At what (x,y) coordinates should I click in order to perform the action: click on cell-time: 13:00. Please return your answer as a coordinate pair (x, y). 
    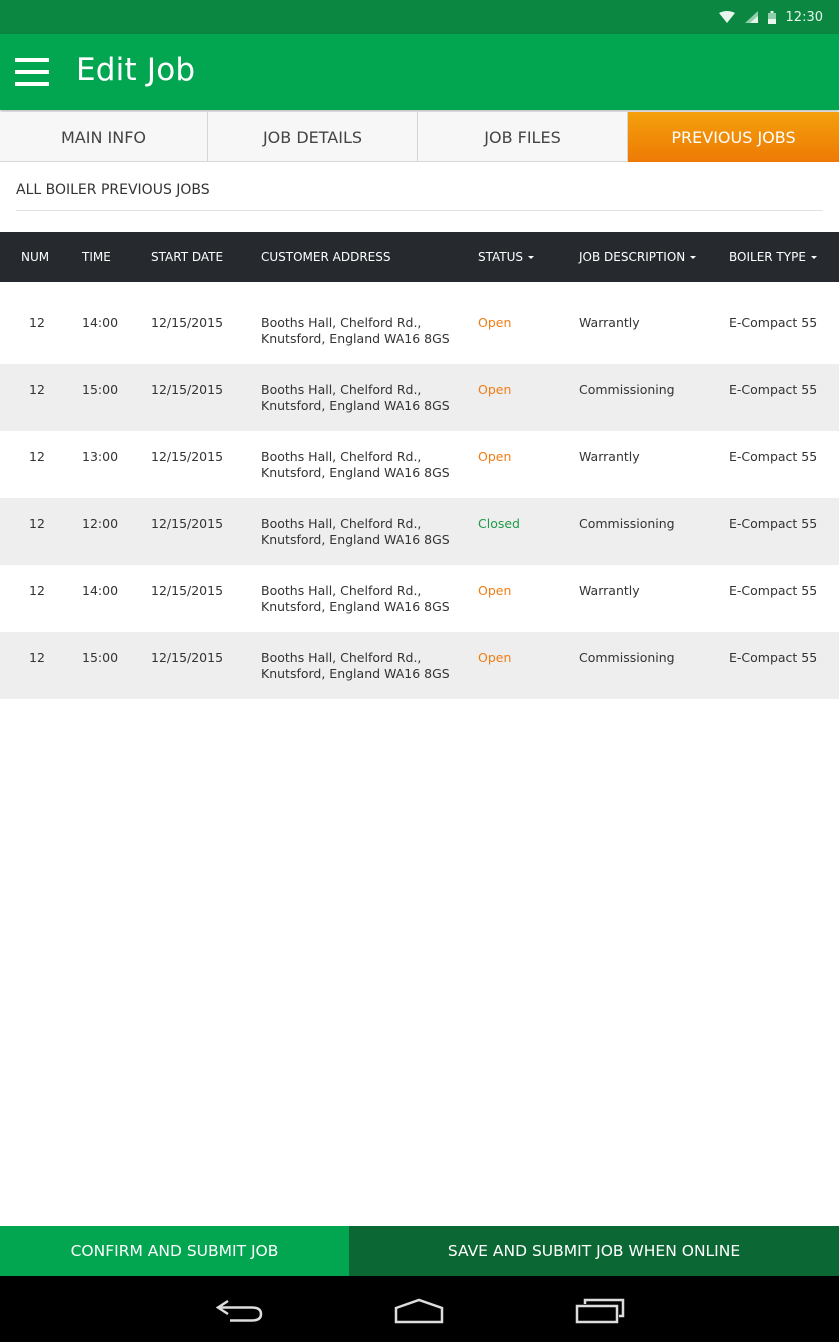
    Looking at the image, I should click on (100, 456).